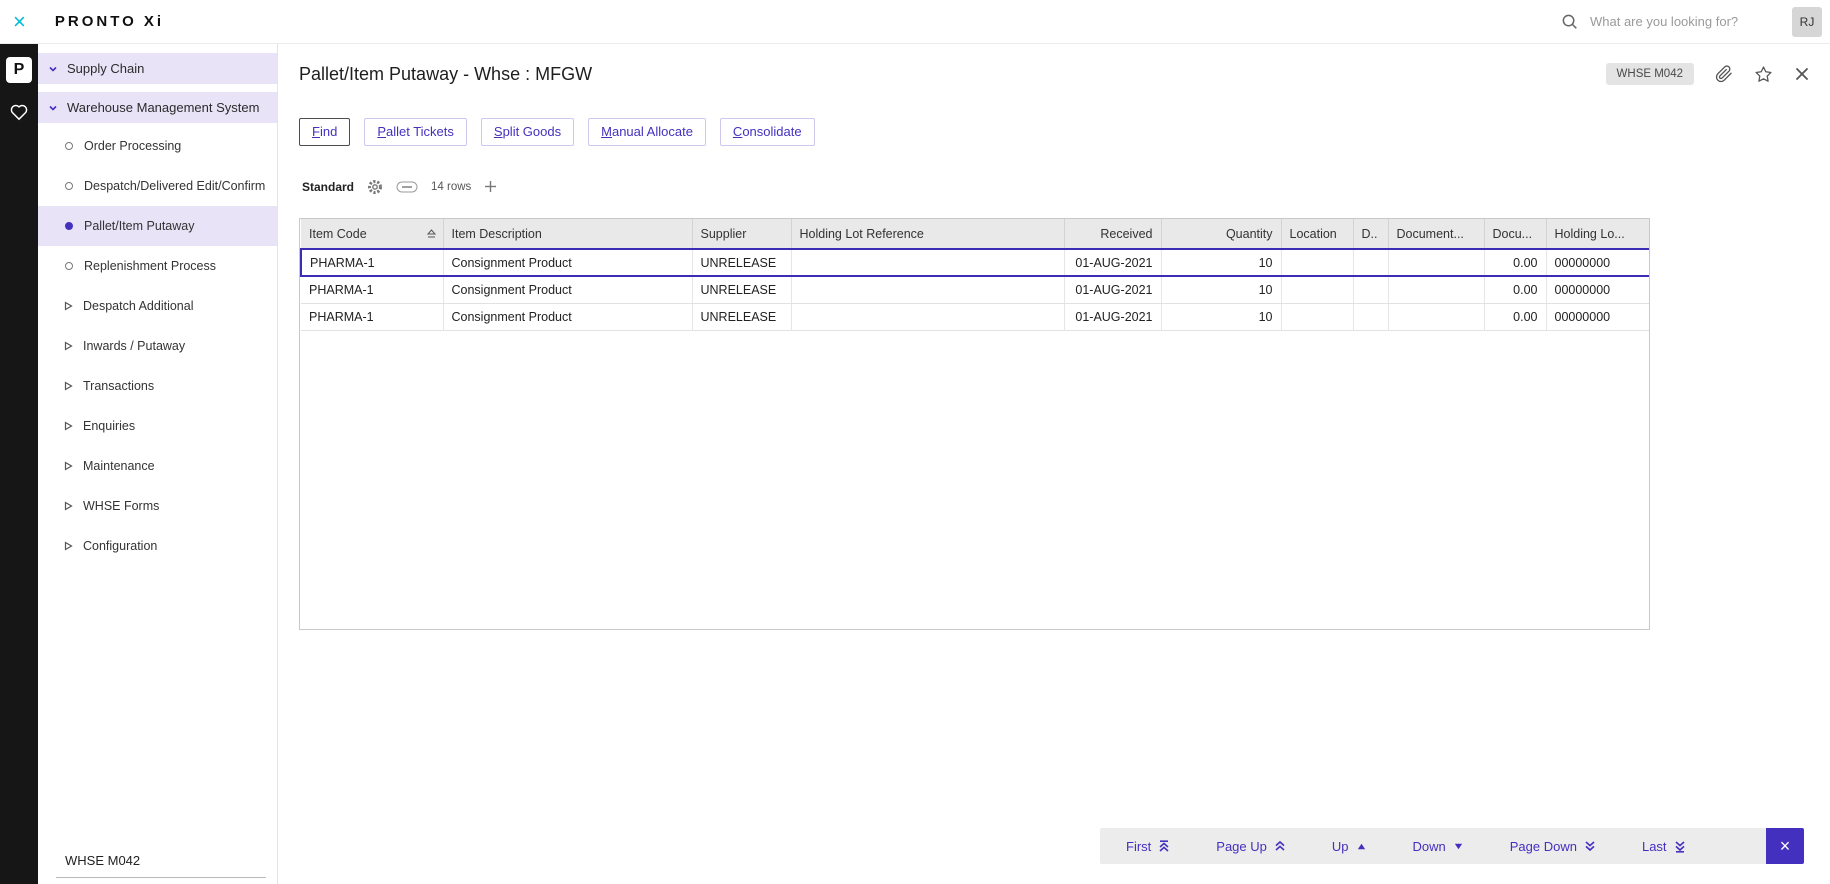  Describe the element at coordinates (1807, 21) in the screenshot. I see `user-avatar: RJ` at that location.